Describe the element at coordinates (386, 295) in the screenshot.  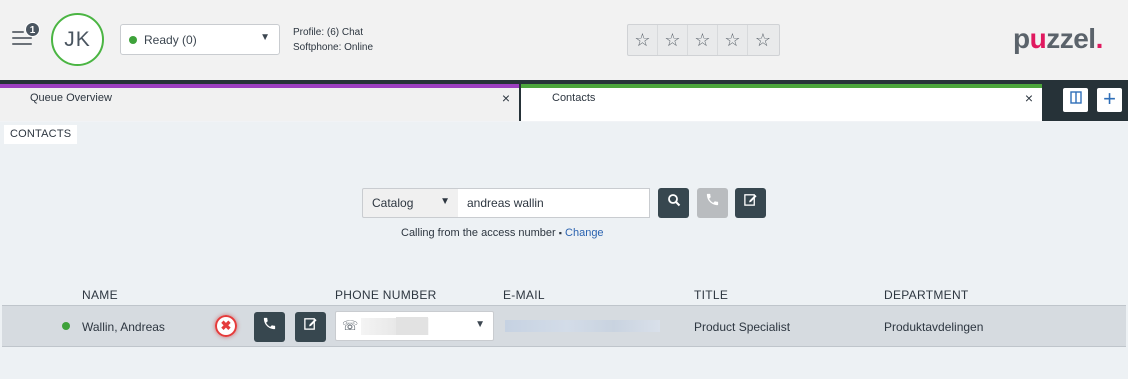
I see `column-header-phone: PHONE NUMBER` at that location.